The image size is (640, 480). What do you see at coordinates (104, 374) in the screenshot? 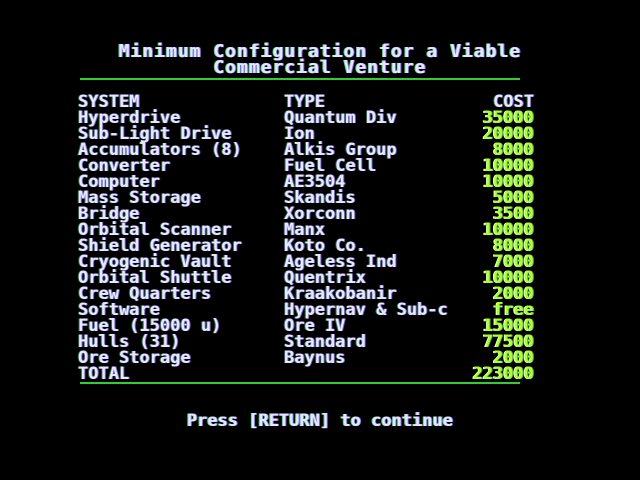
I see `total-label: TOTAL` at bounding box center [104, 374].